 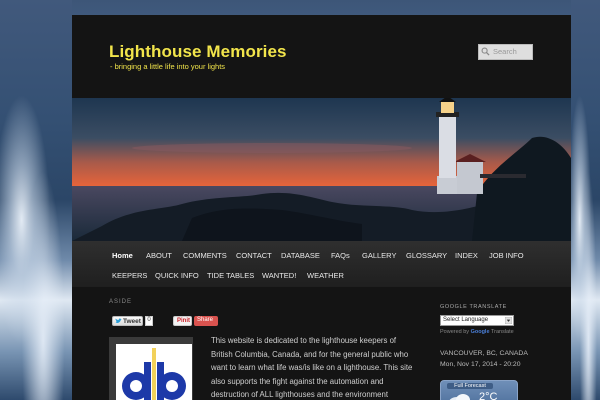 I want to click on nav-item-database: DATABASE, so click(x=300, y=255).